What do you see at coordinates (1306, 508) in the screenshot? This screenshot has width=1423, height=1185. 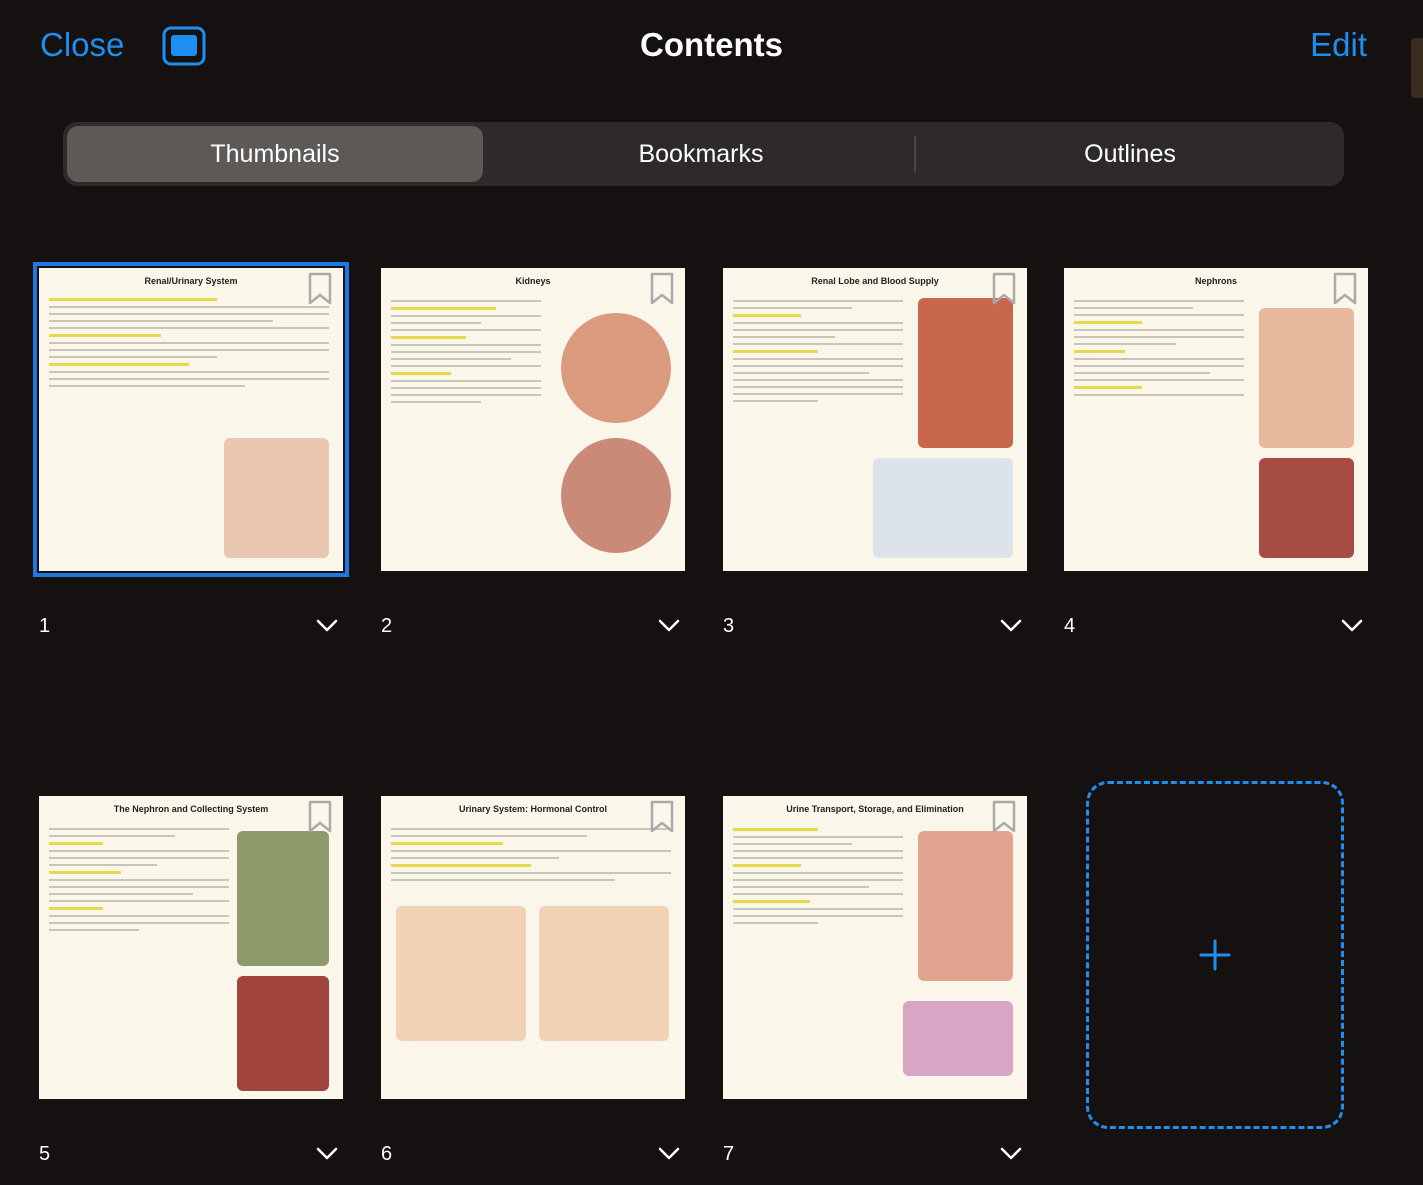 I see `nephron-section-illustration` at bounding box center [1306, 508].